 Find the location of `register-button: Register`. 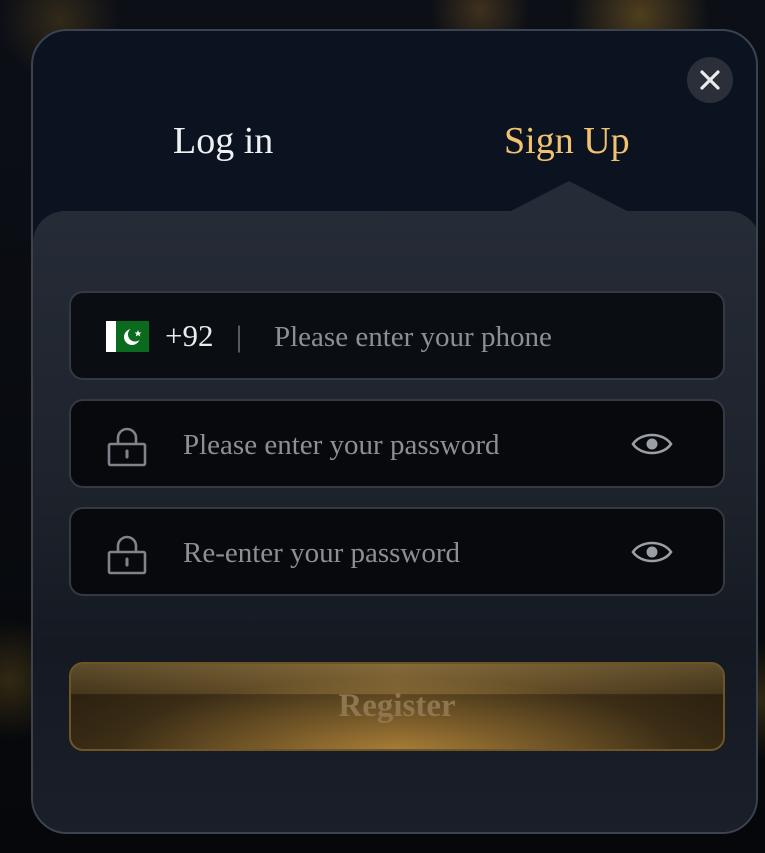

register-button: Register is located at coordinates (397, 706).